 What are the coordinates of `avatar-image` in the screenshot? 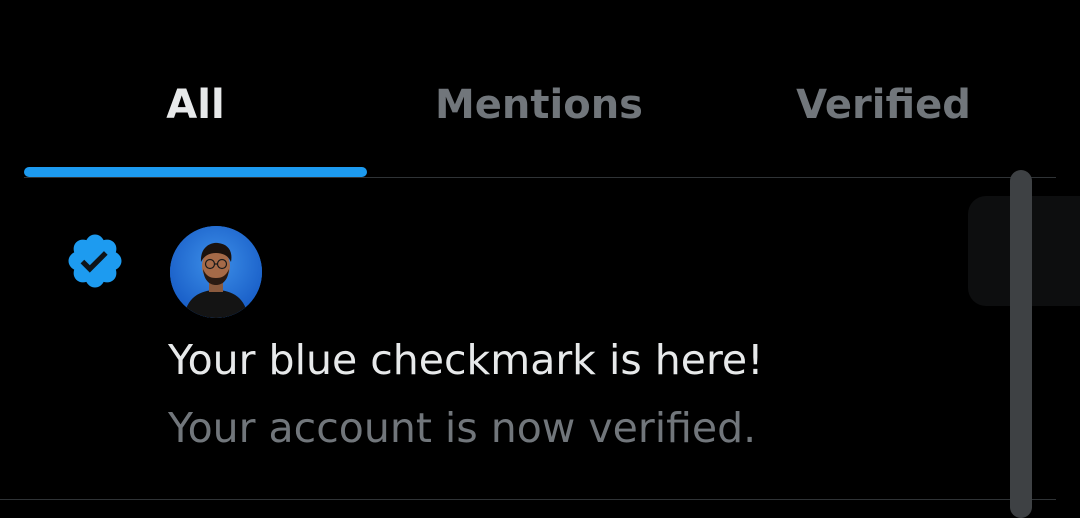 It's located at (216, 272).